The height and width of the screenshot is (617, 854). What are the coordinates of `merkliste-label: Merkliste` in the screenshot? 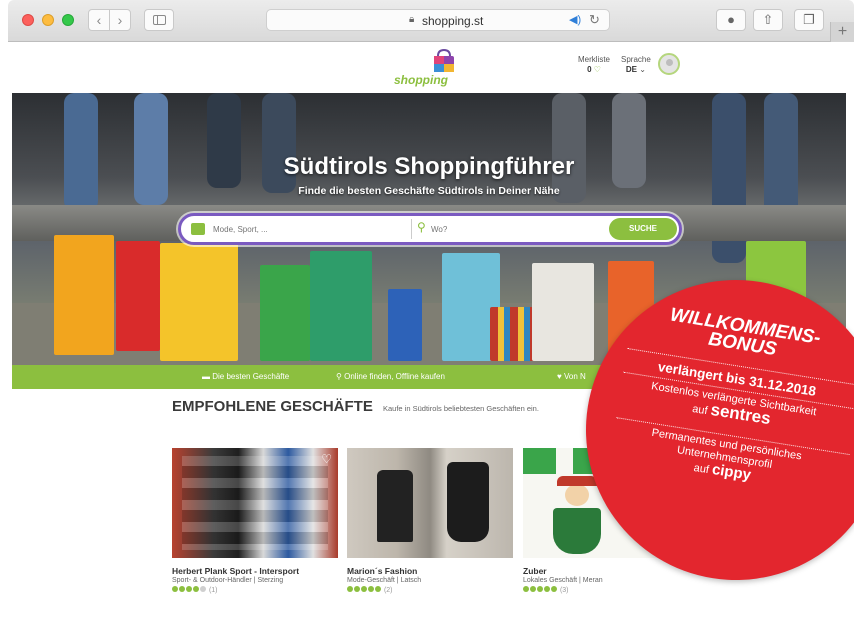 It's located at (594, 59).